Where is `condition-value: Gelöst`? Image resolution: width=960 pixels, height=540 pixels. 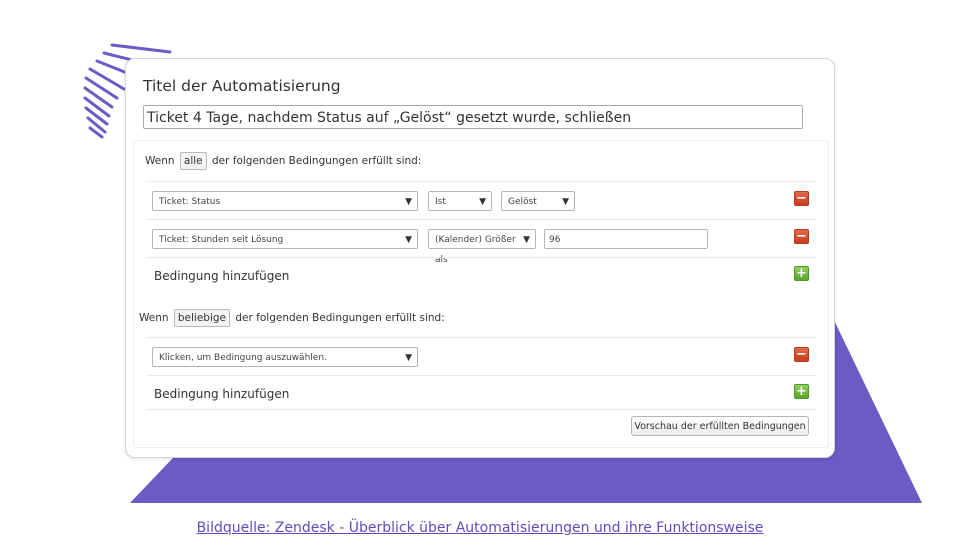 condition-value: Gelöst is located at coordinates (522, 202).